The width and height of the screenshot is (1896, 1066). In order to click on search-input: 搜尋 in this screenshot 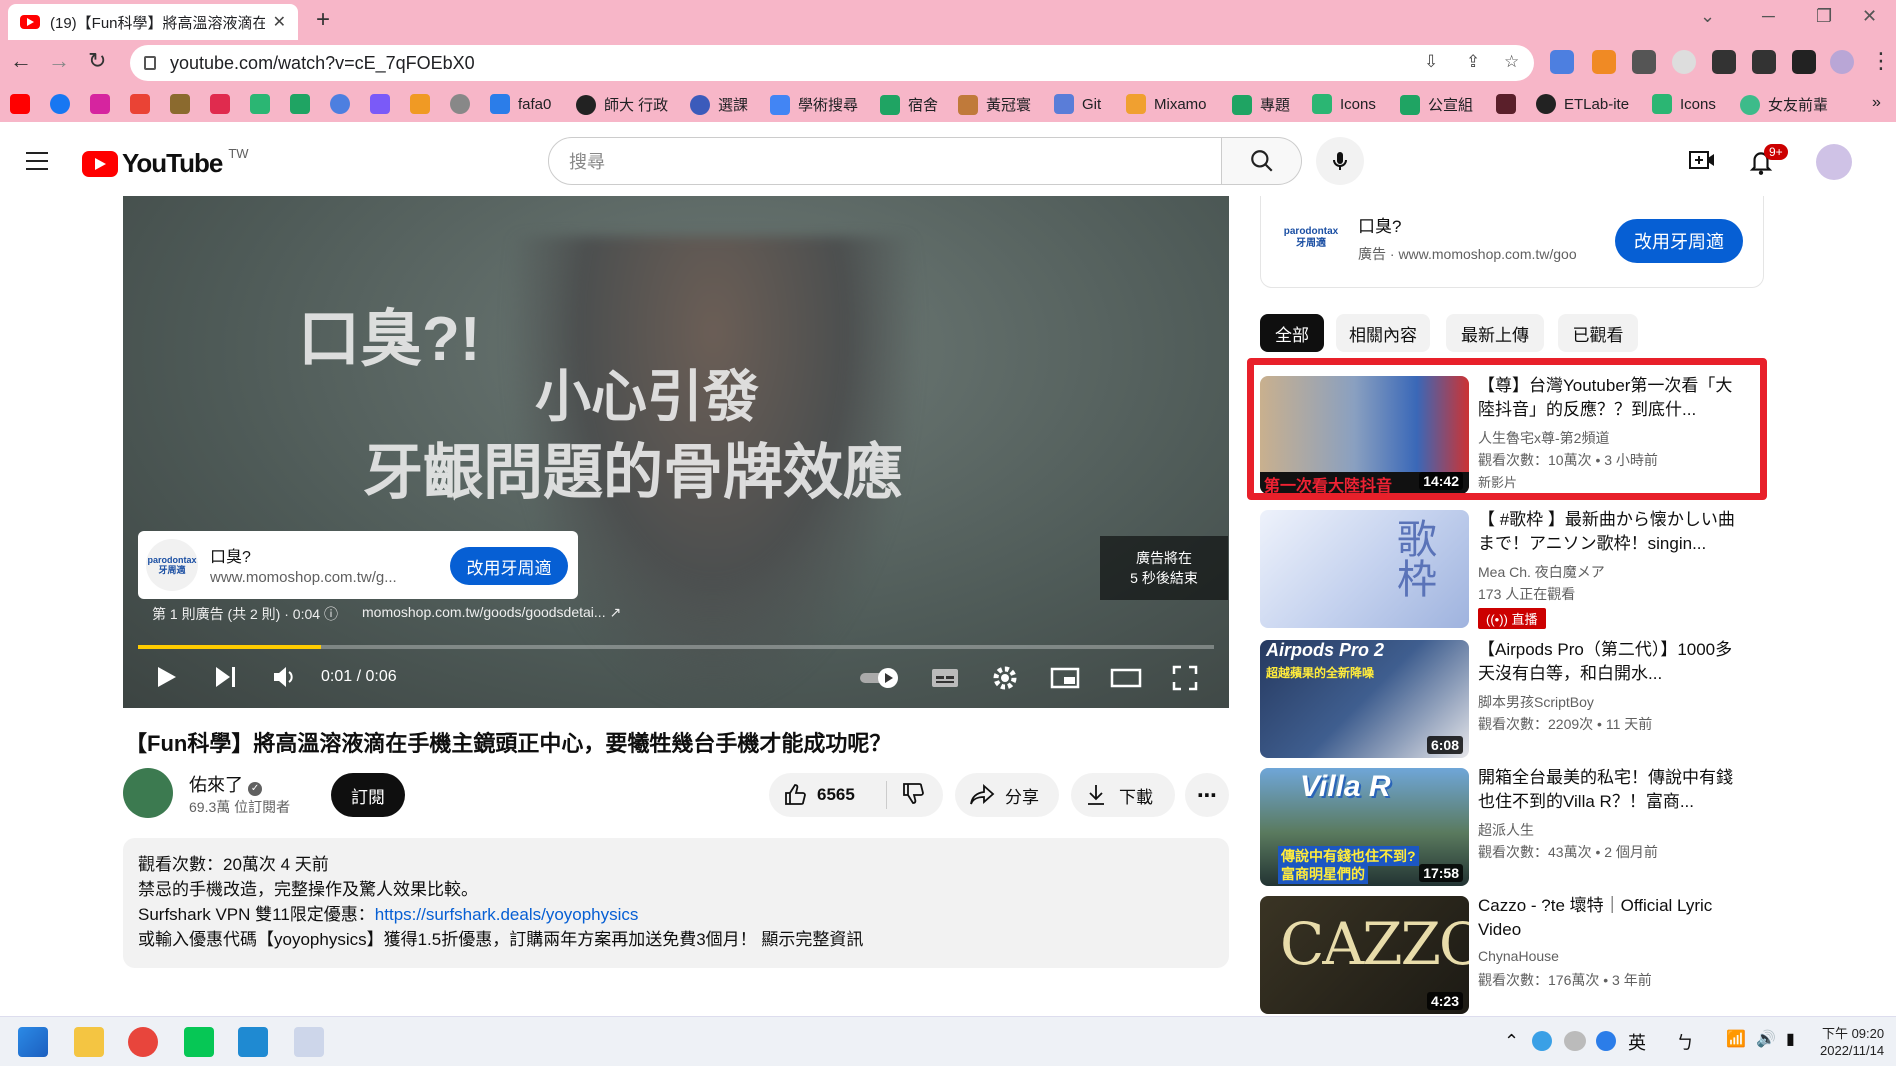, I will do `click(885, 161)`.